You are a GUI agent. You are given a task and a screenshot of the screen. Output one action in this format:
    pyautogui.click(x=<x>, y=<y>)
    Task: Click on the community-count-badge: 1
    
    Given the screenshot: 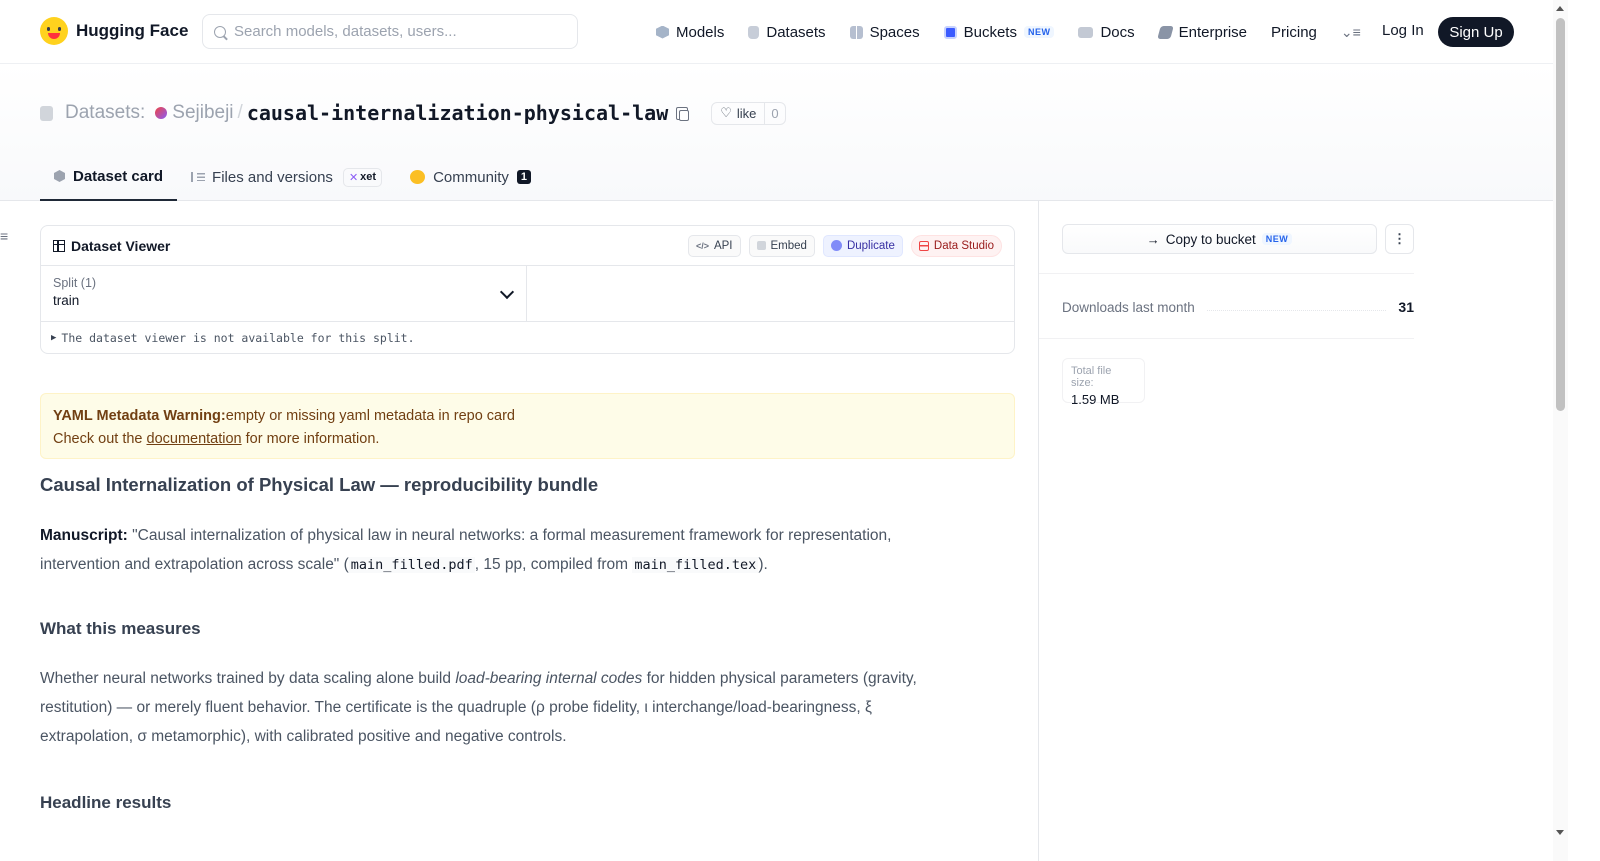 What is the action you would take?
    pyautogui.click(x=524, y=177)
    